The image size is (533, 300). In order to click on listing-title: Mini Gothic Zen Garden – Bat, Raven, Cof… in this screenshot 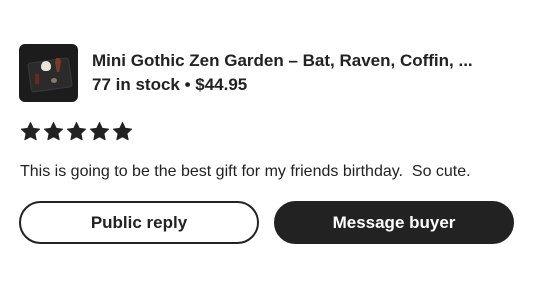, I will do `click(282, 61)`.